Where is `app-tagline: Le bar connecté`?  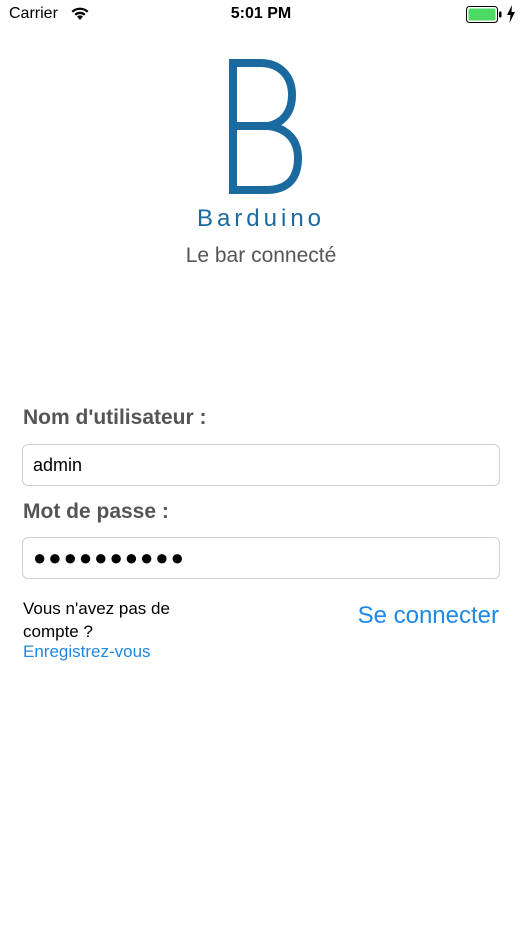
app-tagline: Le bar connecté is located at coordinates (261, 255).